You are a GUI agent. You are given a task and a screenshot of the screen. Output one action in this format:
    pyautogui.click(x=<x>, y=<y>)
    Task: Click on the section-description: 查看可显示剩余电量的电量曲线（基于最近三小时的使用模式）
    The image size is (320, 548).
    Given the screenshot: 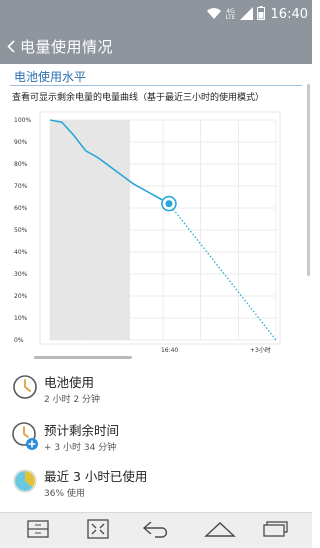 What is the action you would take?
    pyautogui.click(x=138, y=98)
    